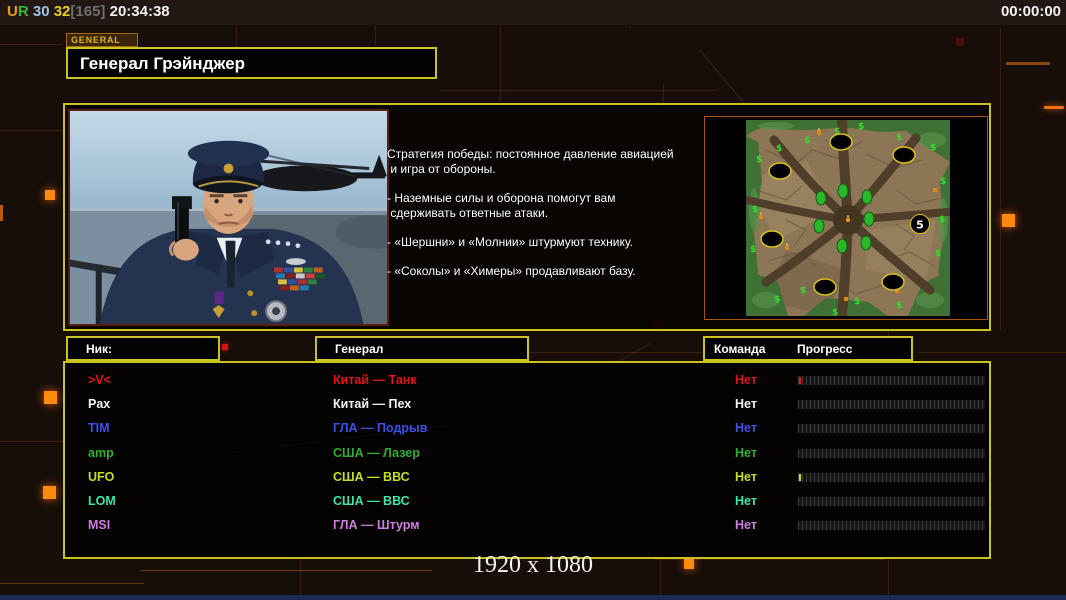 The image size is (1066, 600). What do you see at coordinates (376, 525) in the screenshot?
I see `player-general: ГЛА — Штурм` at bounding box center [376, 525].